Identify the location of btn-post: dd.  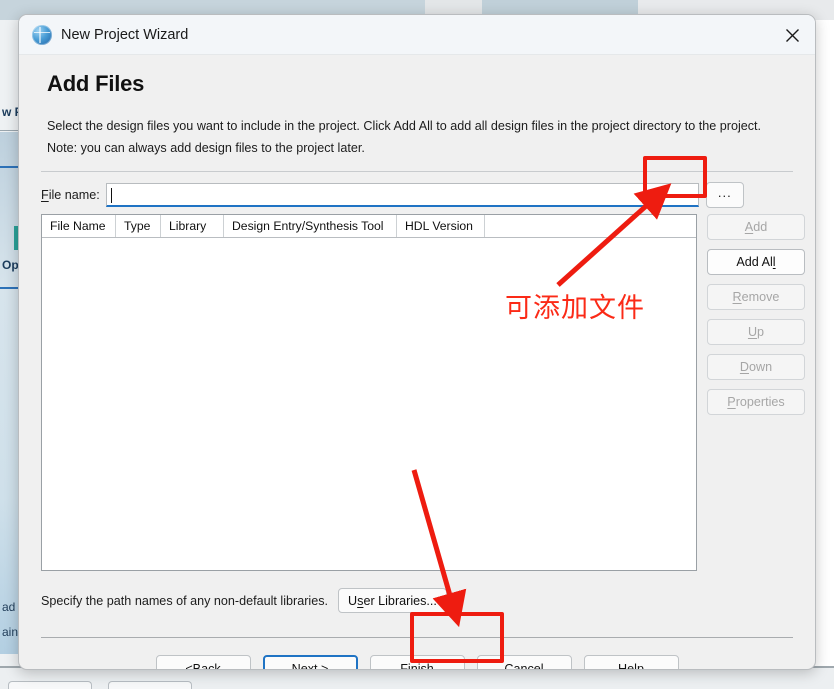
(760, 227).